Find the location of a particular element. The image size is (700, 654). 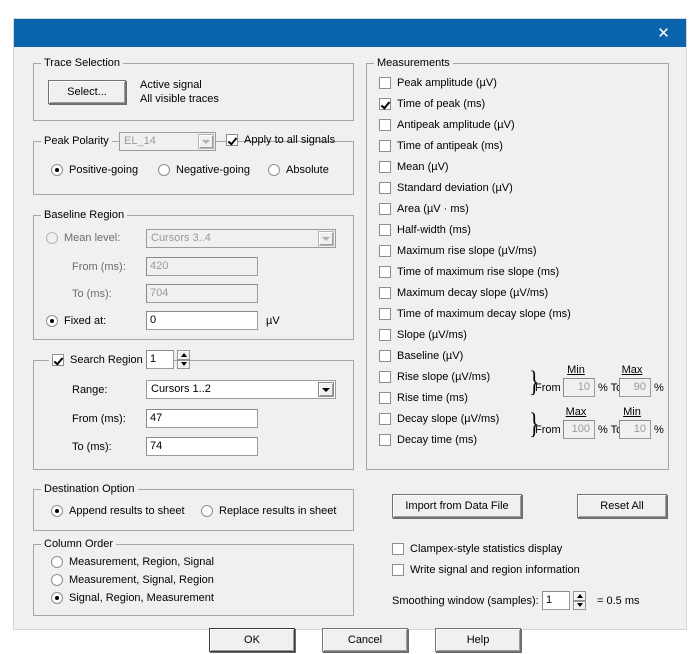

search-region-checkbox: Search Region is located at coordinates (97, 360).